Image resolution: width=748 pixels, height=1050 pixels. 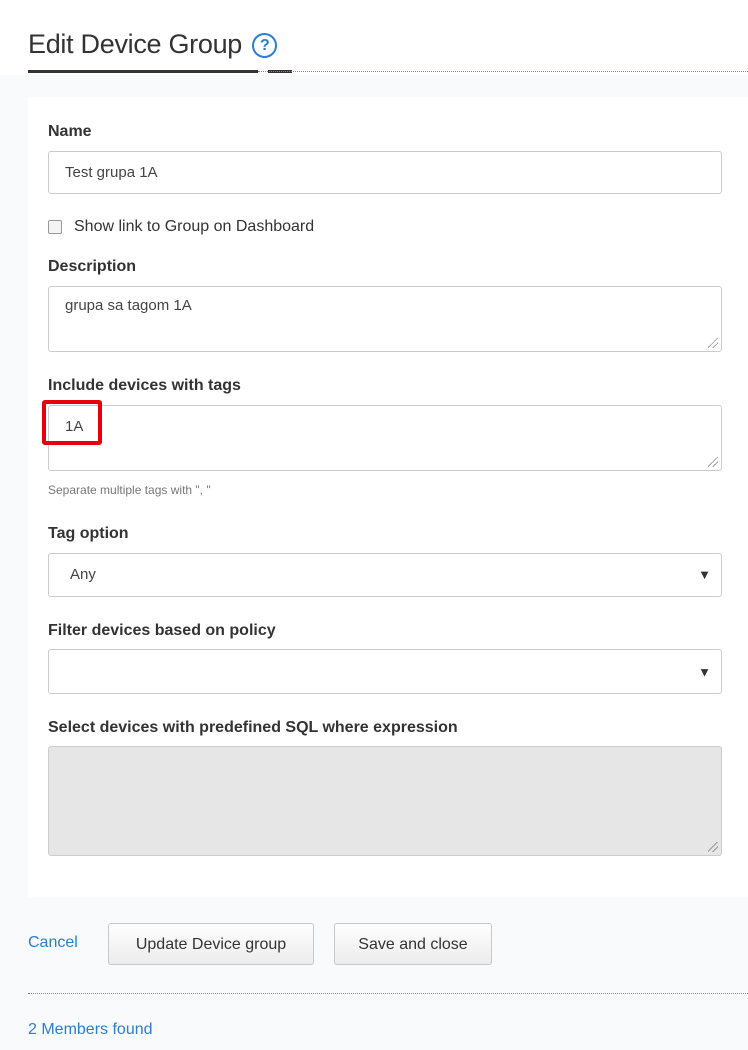 What do you see at coordinates (211, 944) in the screenshot?
I see `update-device-group-button: Update Device group` at bounding box center [211, 944].